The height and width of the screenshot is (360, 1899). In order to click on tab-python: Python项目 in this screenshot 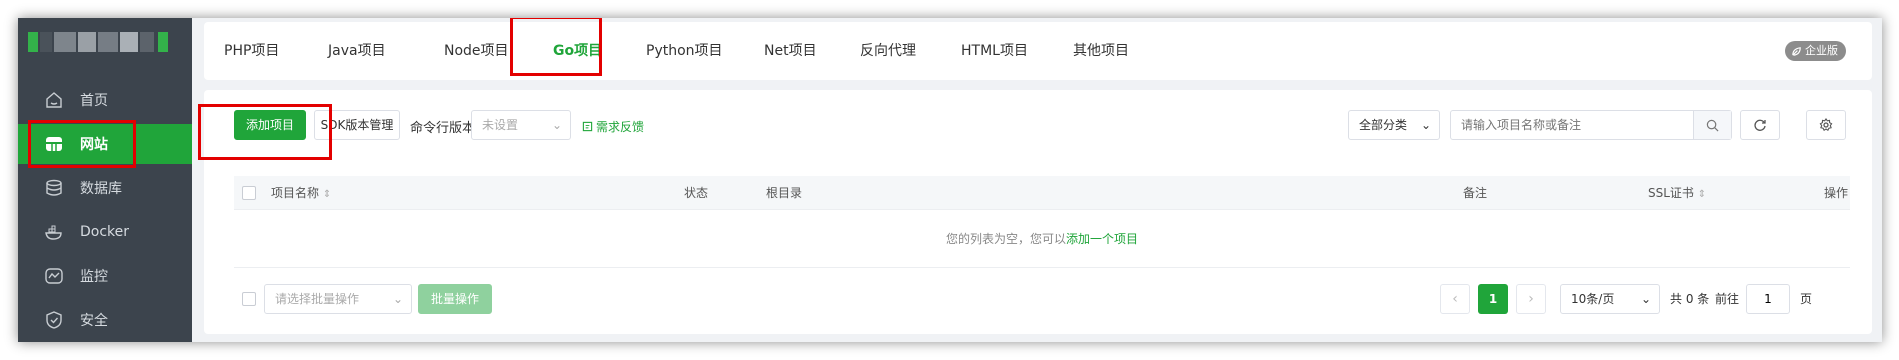, I will do `click(684, 51)`.